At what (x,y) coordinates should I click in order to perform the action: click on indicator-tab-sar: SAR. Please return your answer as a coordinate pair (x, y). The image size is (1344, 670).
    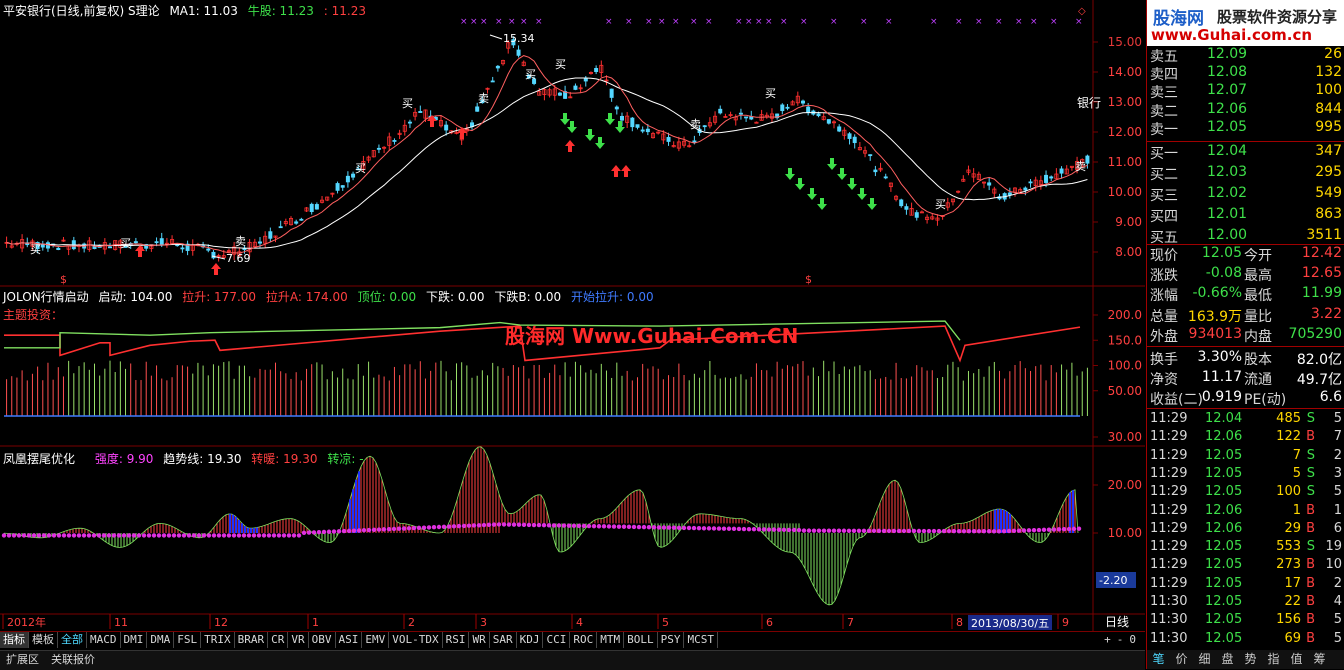
    Looking at the image, I should click on (503, 640).